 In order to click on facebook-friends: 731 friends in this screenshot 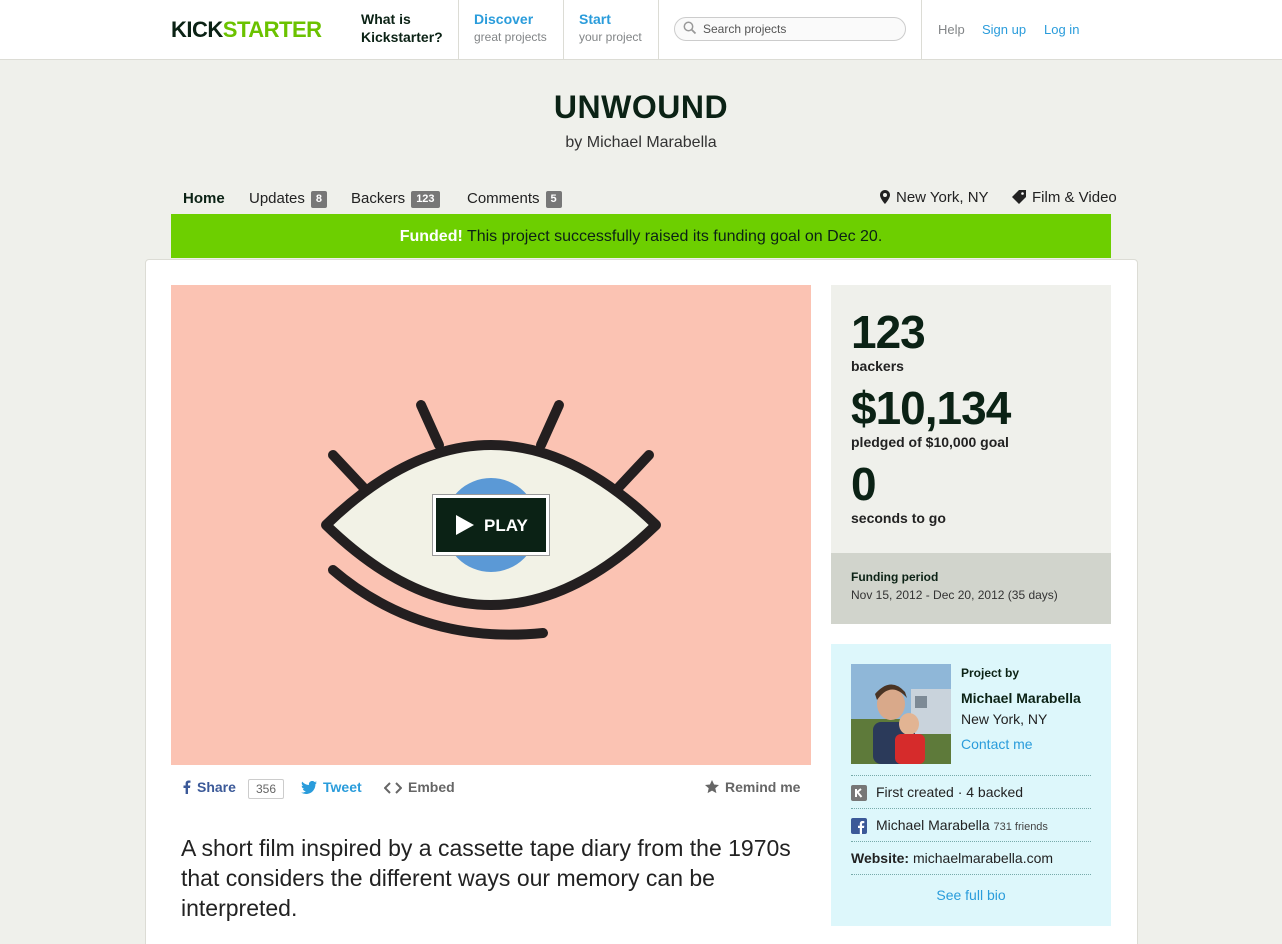, I will do `click(1020, 827)`.